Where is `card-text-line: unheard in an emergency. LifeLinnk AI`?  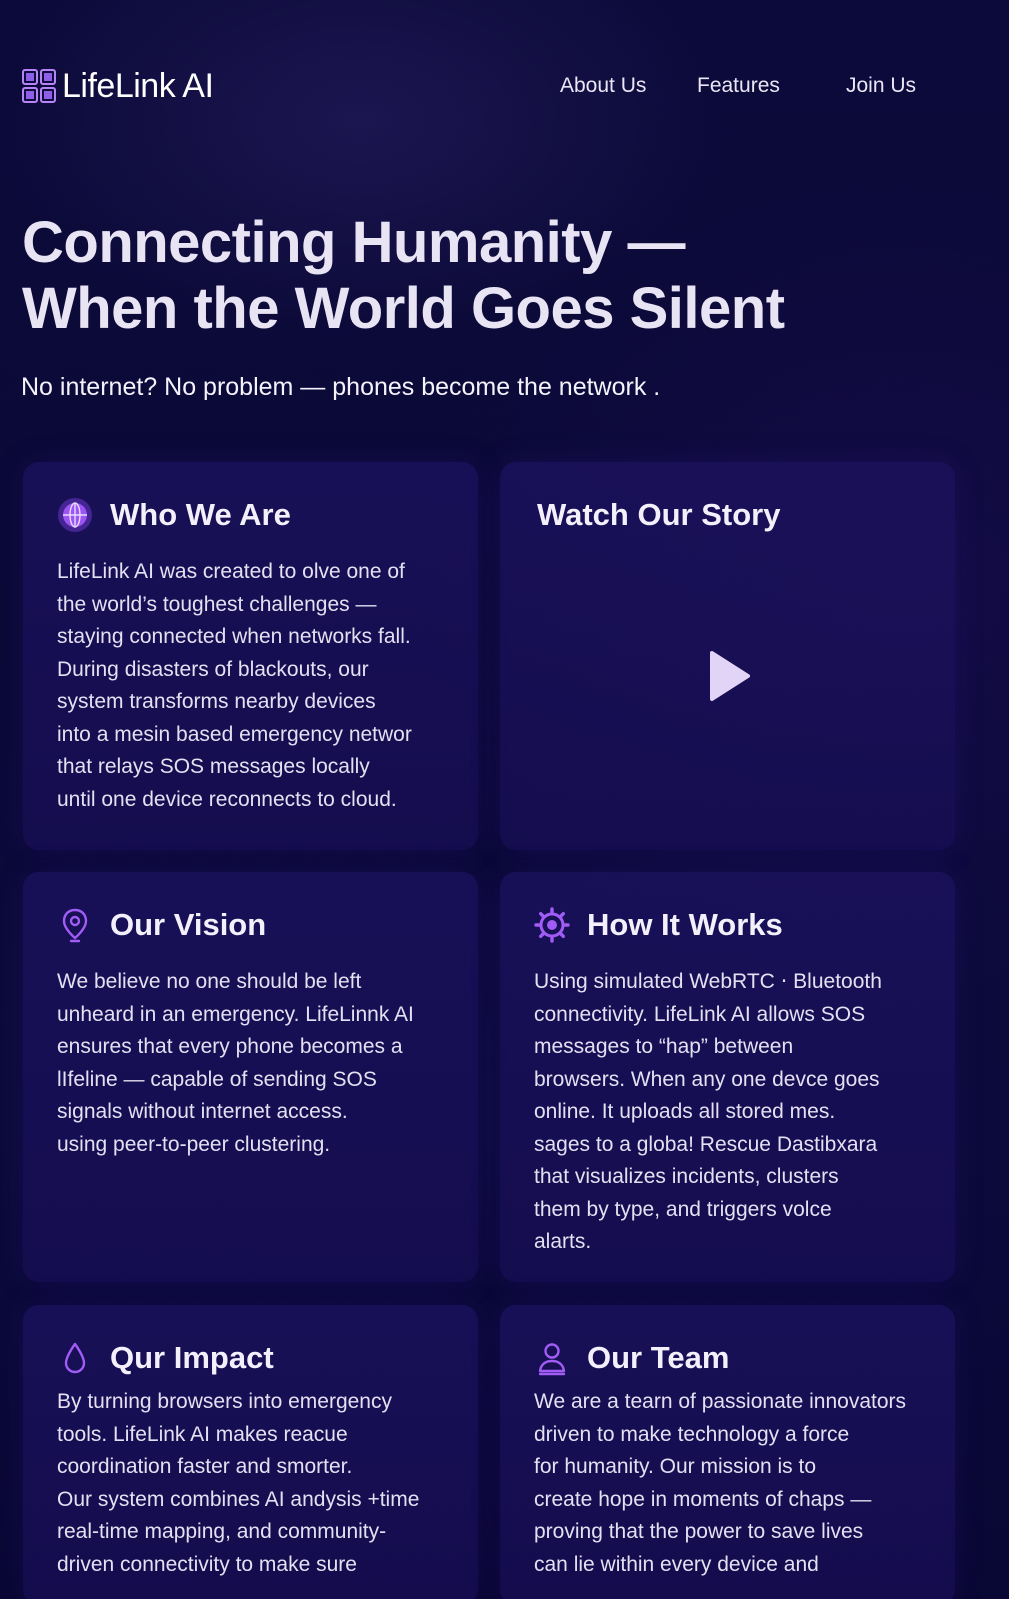
card-text-line: unheard in an emergency. LifeLinnk AI is located at coordinates (235, 1014).